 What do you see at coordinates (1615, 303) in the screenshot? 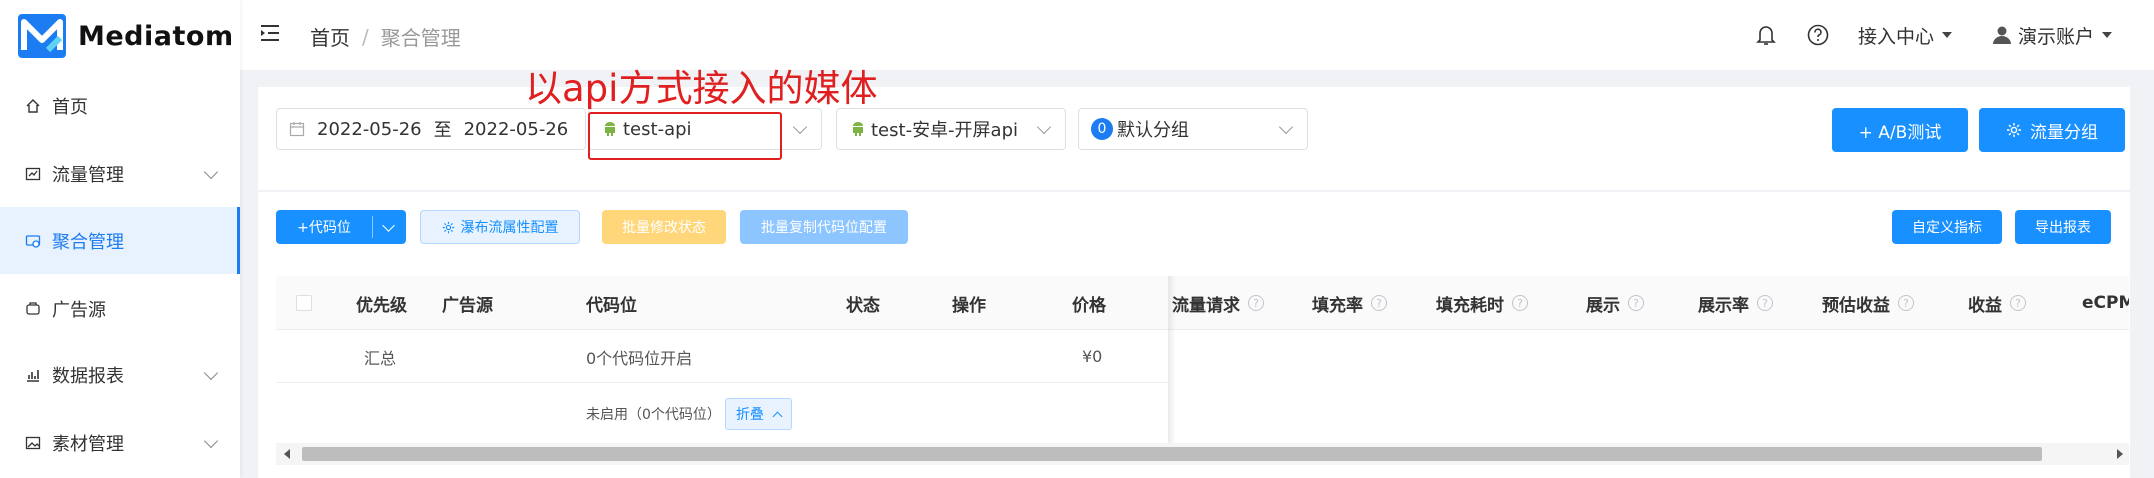
I see `col-impression: 展示?` at bounding box center [1615, 303].